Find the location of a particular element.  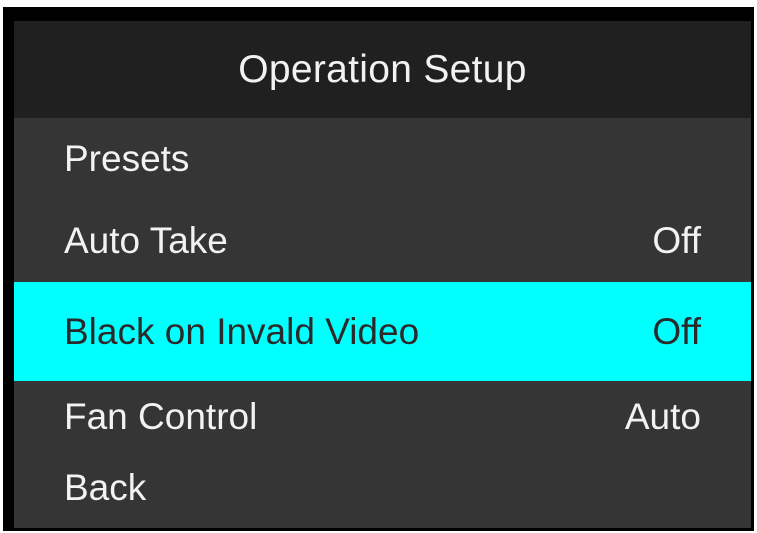

menu-item-fan-control: Fan Control Auto is located at coordinates (382, 417).